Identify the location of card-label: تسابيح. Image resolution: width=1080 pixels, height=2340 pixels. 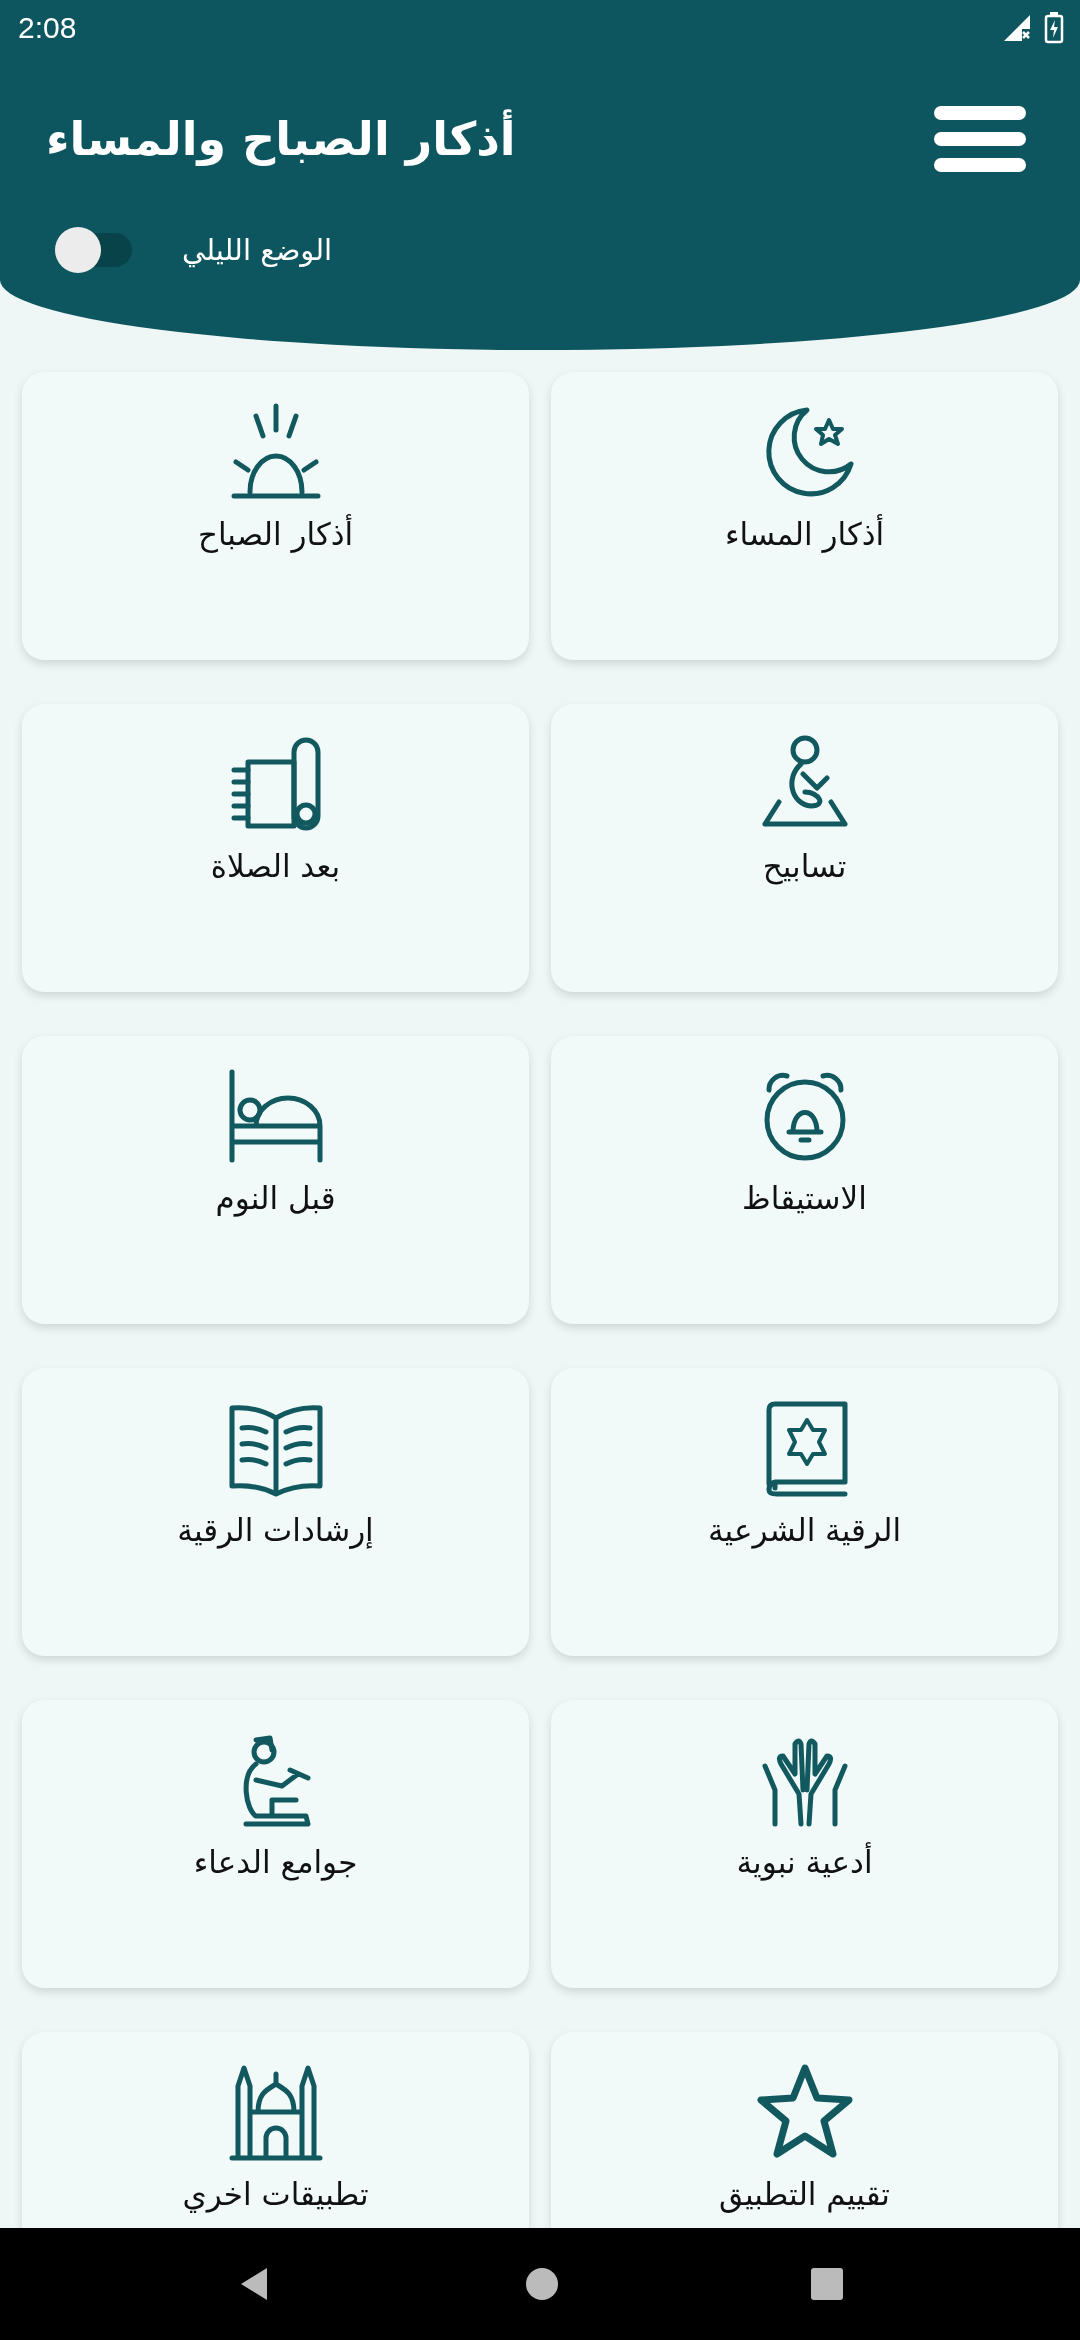
(804, 866).